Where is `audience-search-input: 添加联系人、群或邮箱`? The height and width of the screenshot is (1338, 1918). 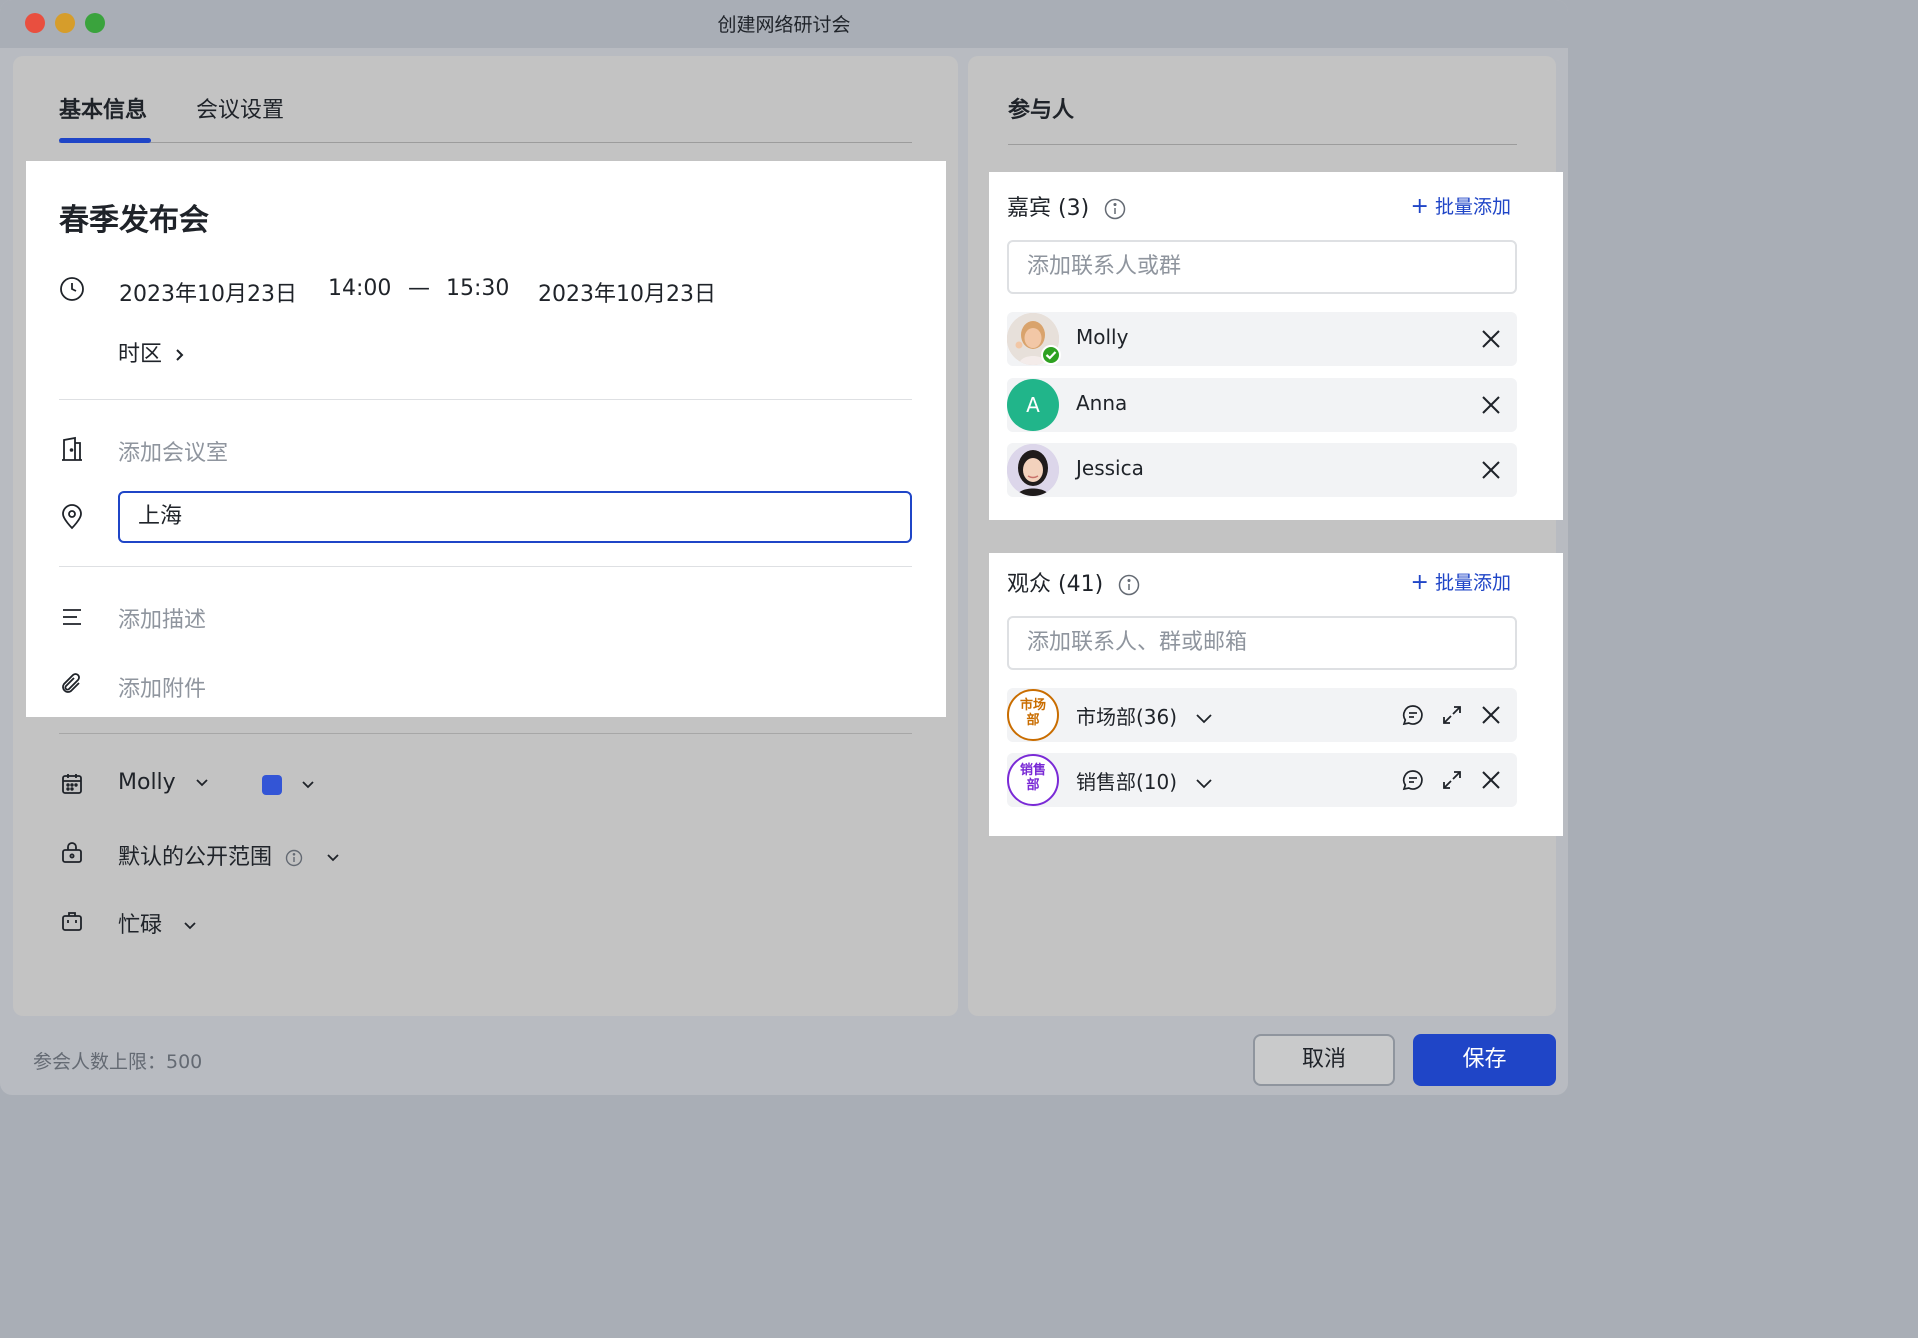 audience-search-input: 添加联系人、群或邮箱 is located at coordinates (1262, 643).